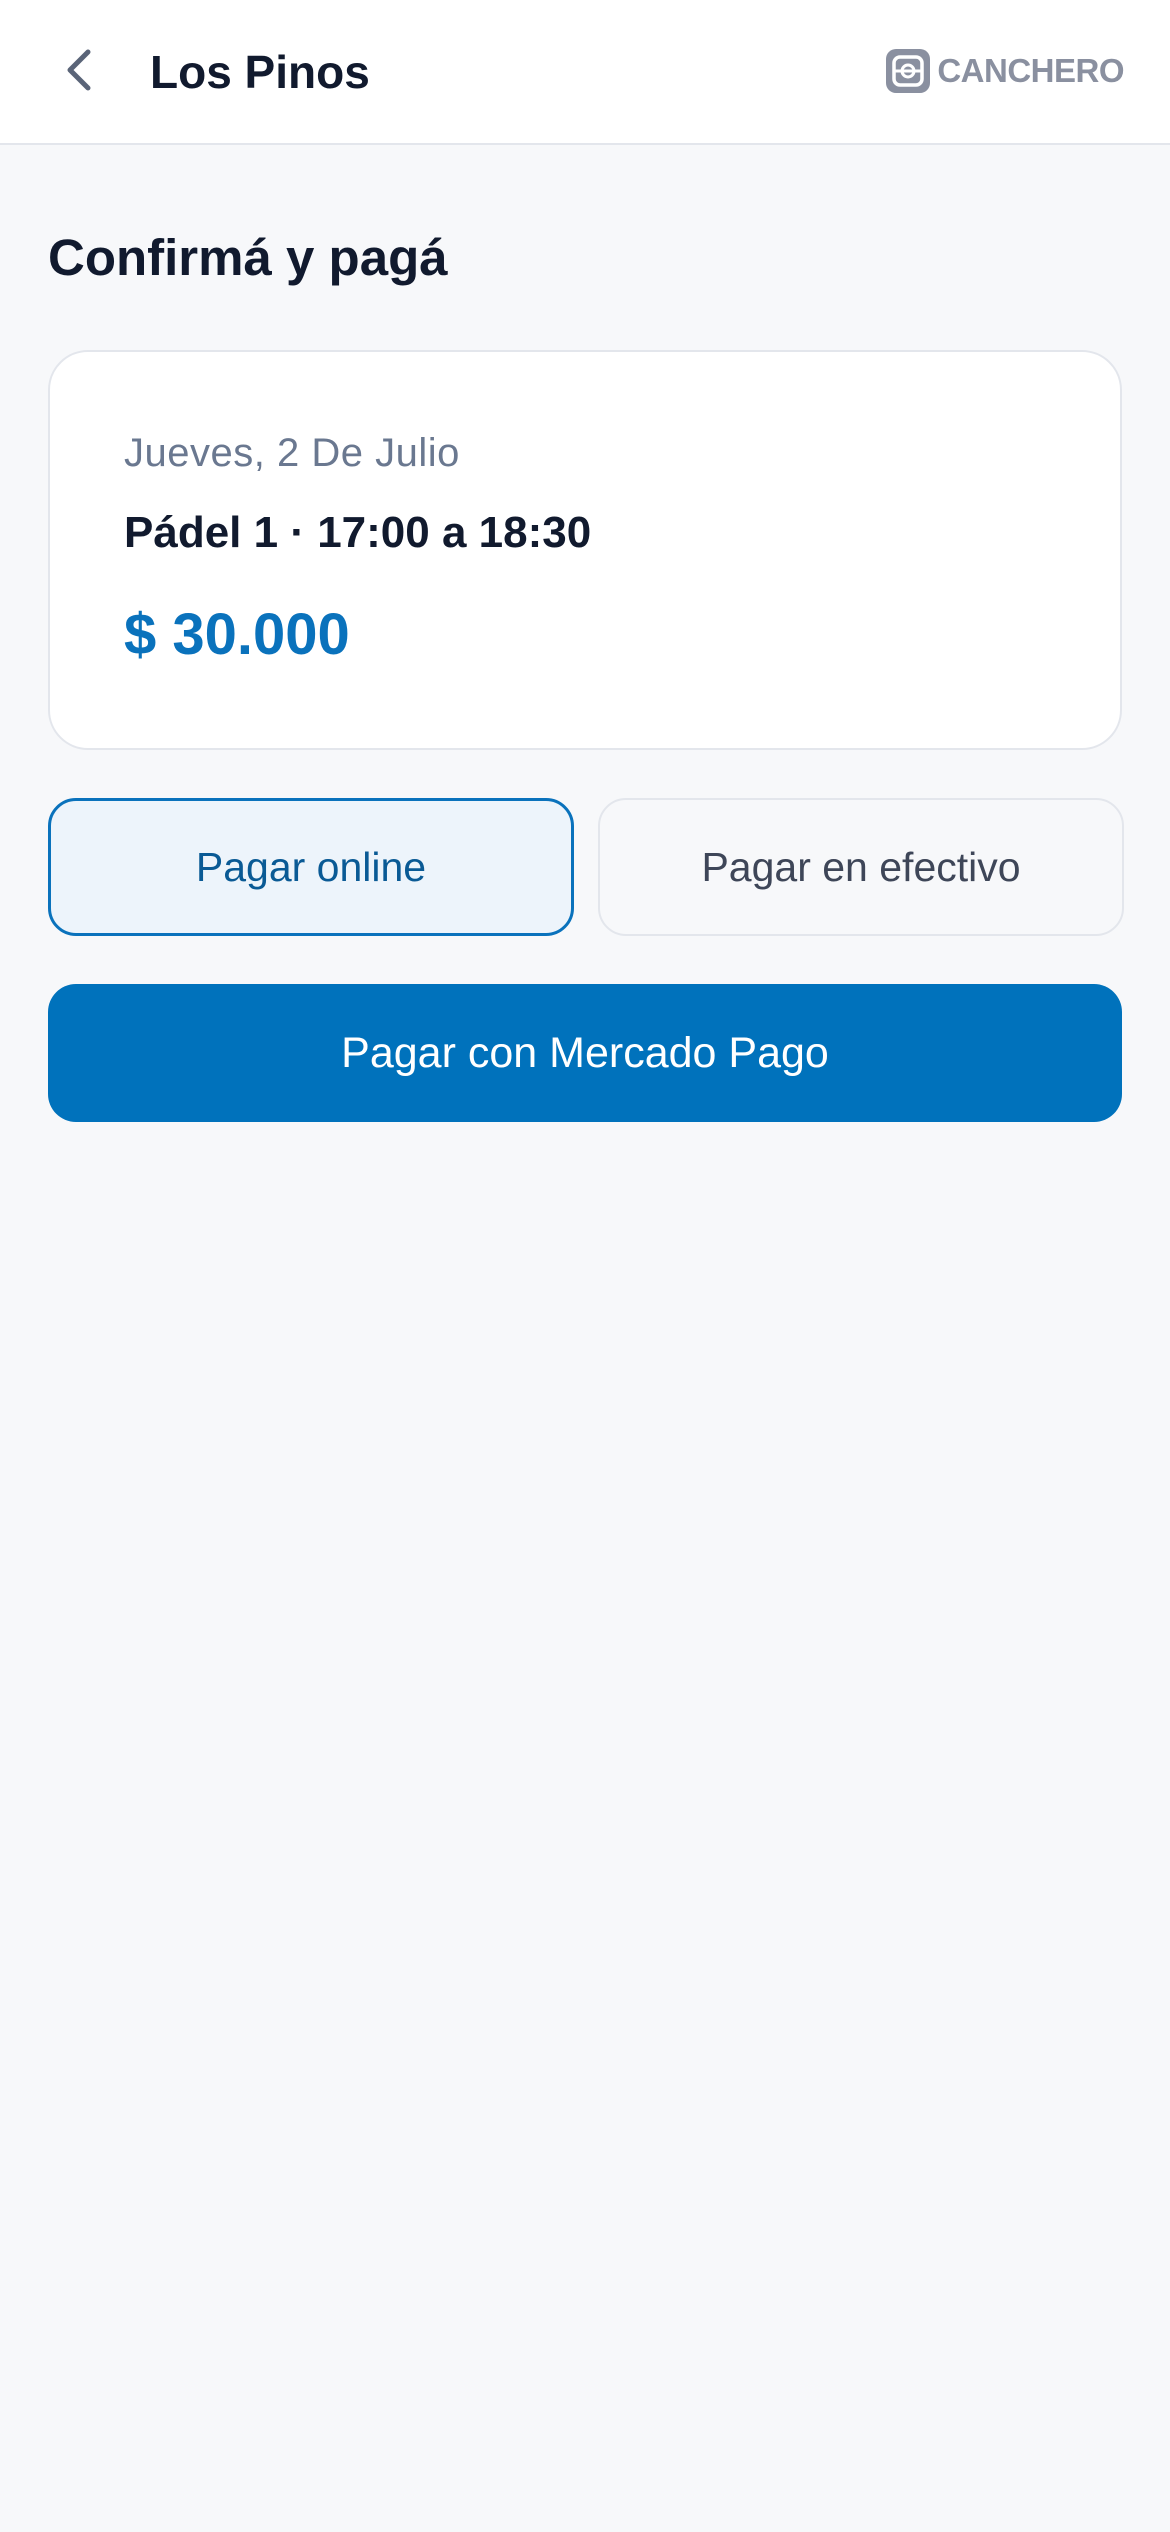  What do you see at coordinates (248, 257) in the screenshot?
I see `page-heading: Confirmá y pagá` at bounding box center [248, 257].